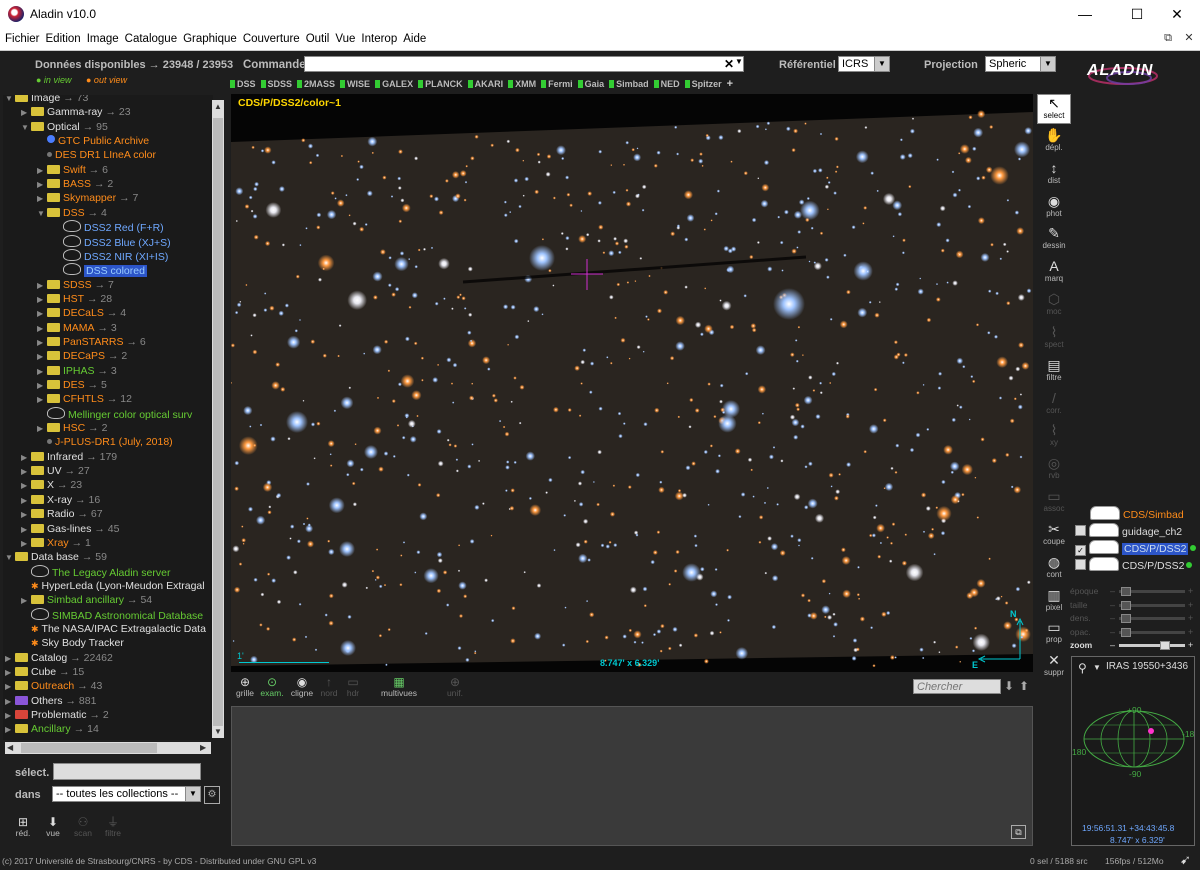 The width and height of the screenshot is (1200, 870). What do you see at coordinates (105, 442) in the screenshot?
I see `tree-node: J-PLUS-DR1 (July, 2018)` at bounding box center [105, 442].